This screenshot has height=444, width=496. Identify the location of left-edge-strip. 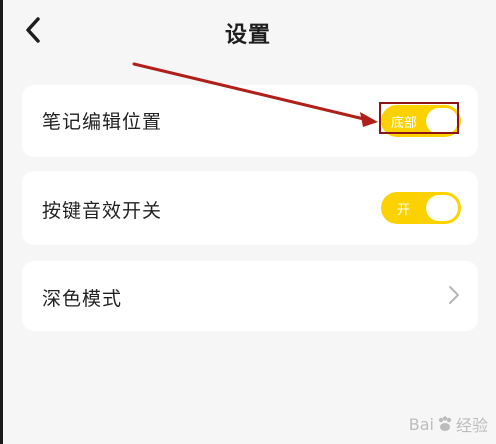
(1, 222).